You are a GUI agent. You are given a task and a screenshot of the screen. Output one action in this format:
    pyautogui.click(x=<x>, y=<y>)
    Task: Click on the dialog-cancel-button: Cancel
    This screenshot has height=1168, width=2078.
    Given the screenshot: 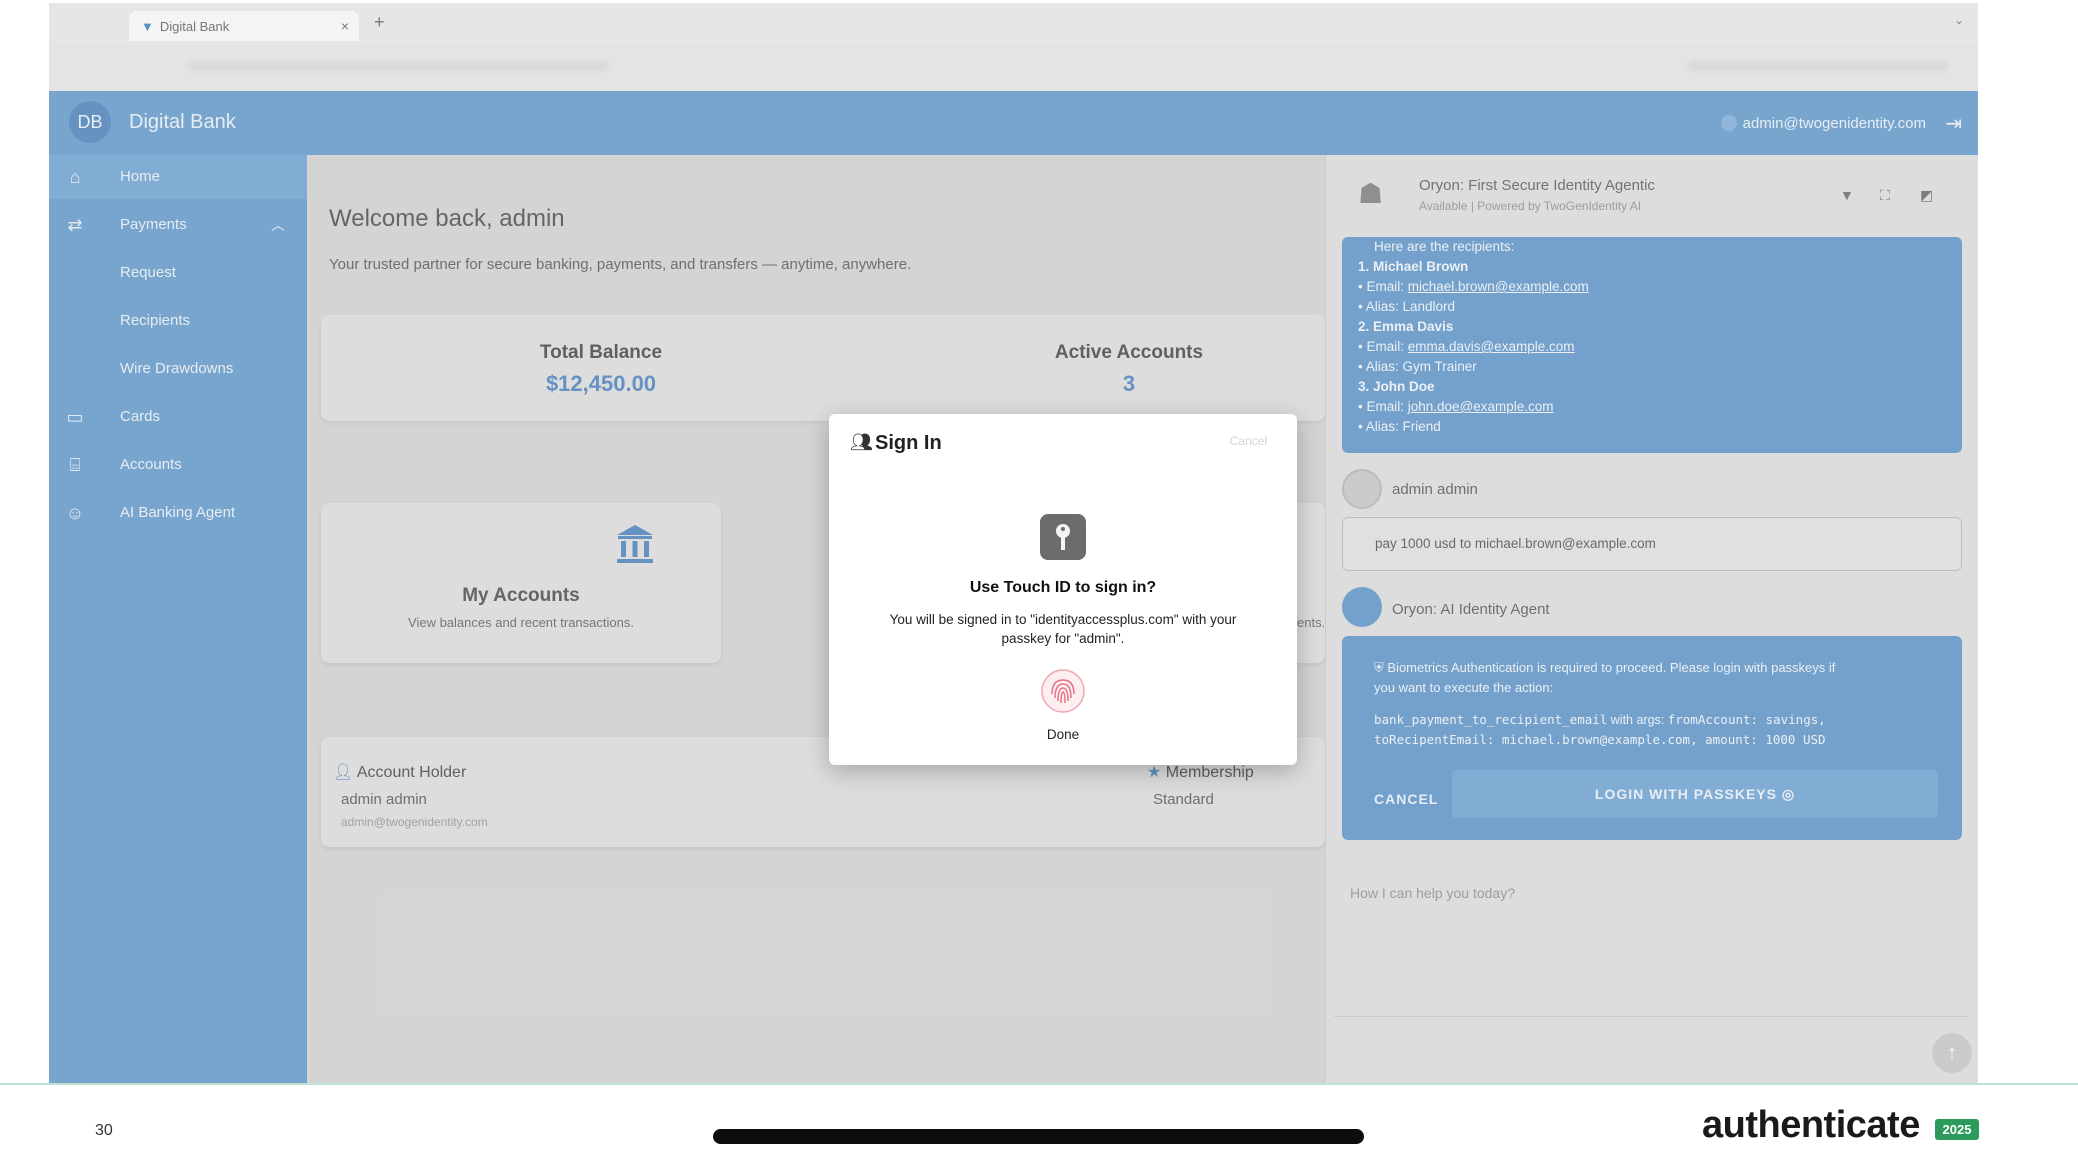 What is the action you would take?
    pyautogui.click(x=1248, y=441)
    